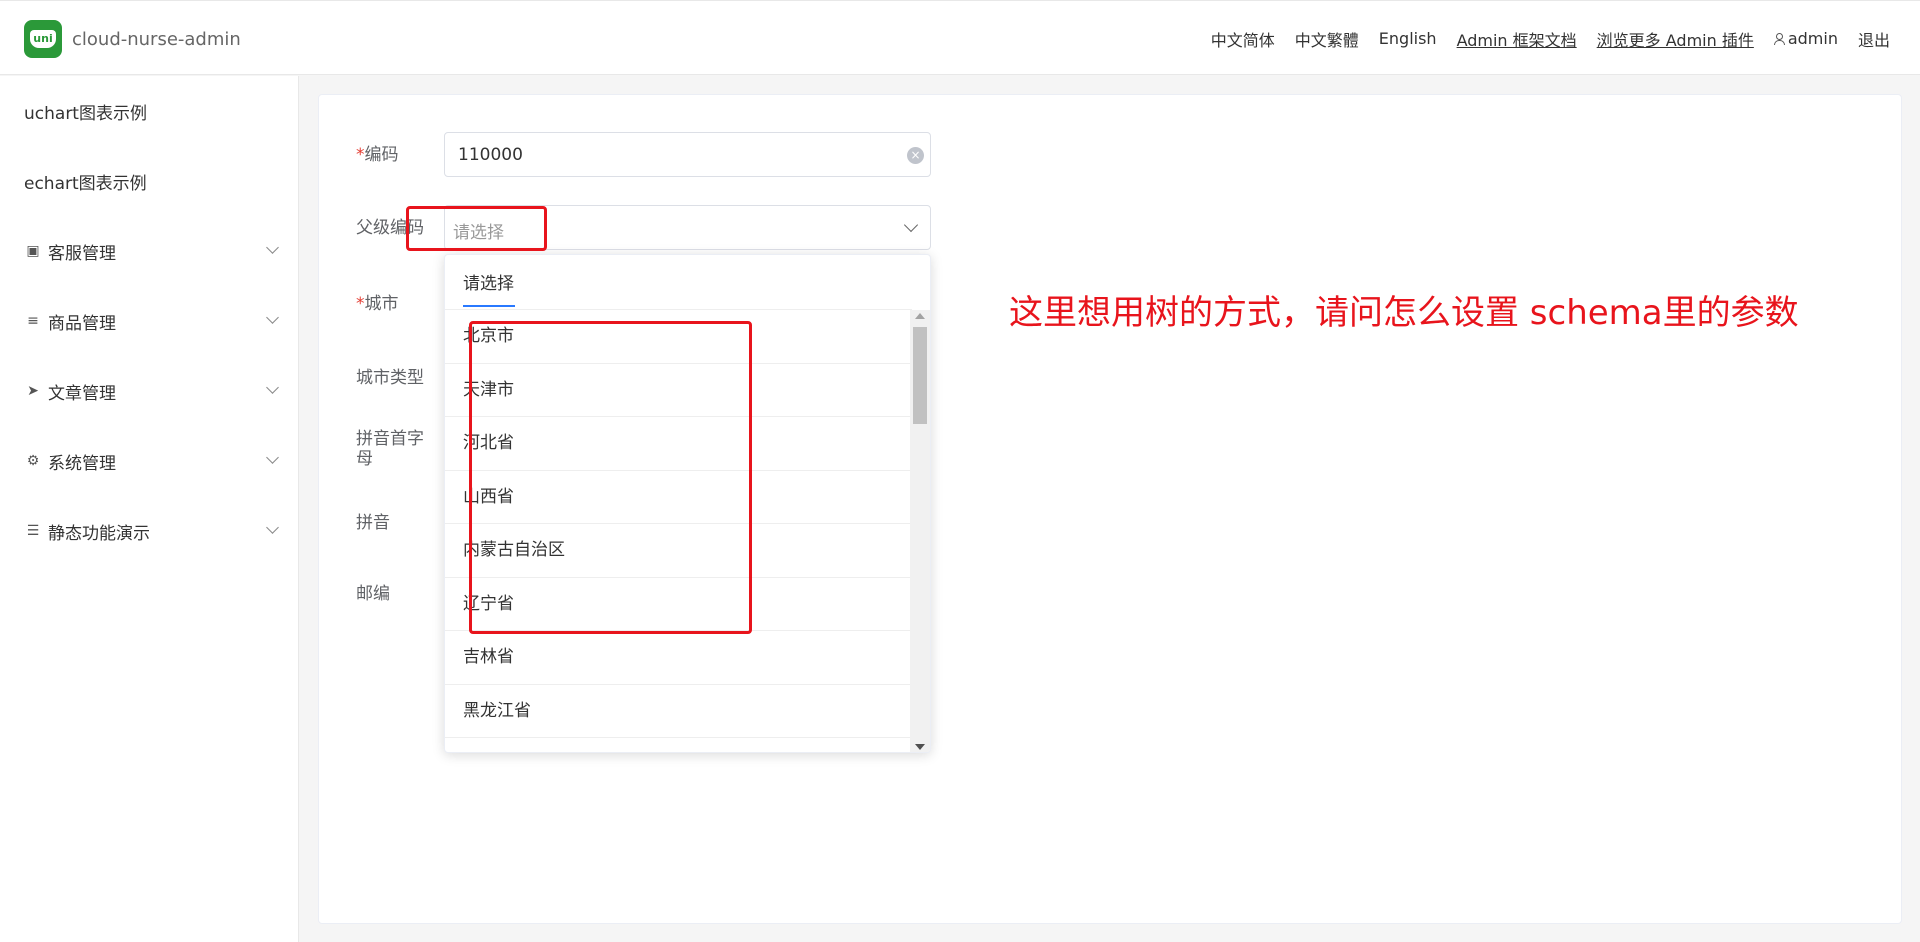 This screenshot has width=1920, height=942. What do you see at coordinates (1812, 38) in the screenshot?
I see `username: admin` at bounding box center [1812, 38].